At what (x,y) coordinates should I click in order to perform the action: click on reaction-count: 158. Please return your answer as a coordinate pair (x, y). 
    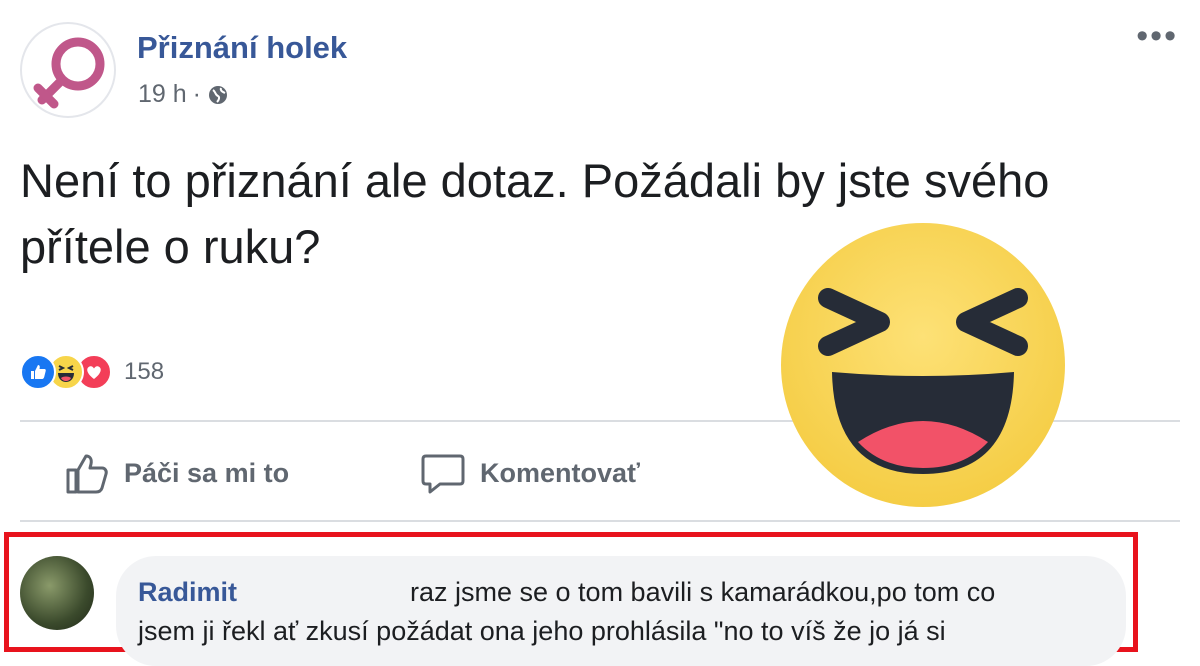
    Looking at the image, I should click on (144, 371).